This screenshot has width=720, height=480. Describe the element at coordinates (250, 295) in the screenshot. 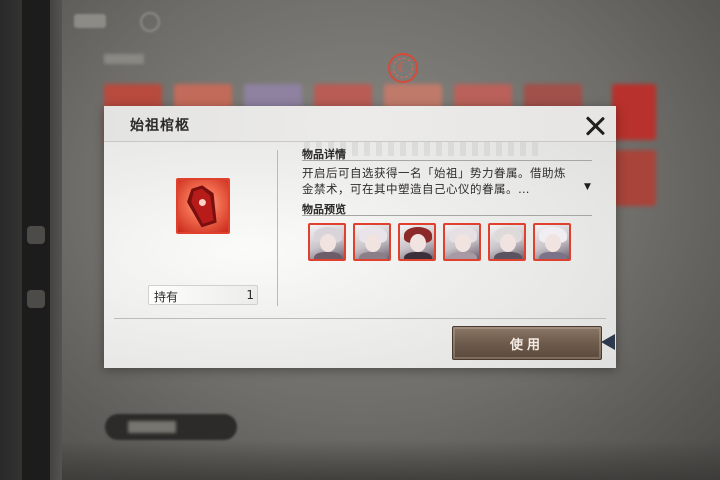

I see `hold-count: 1` at that location.